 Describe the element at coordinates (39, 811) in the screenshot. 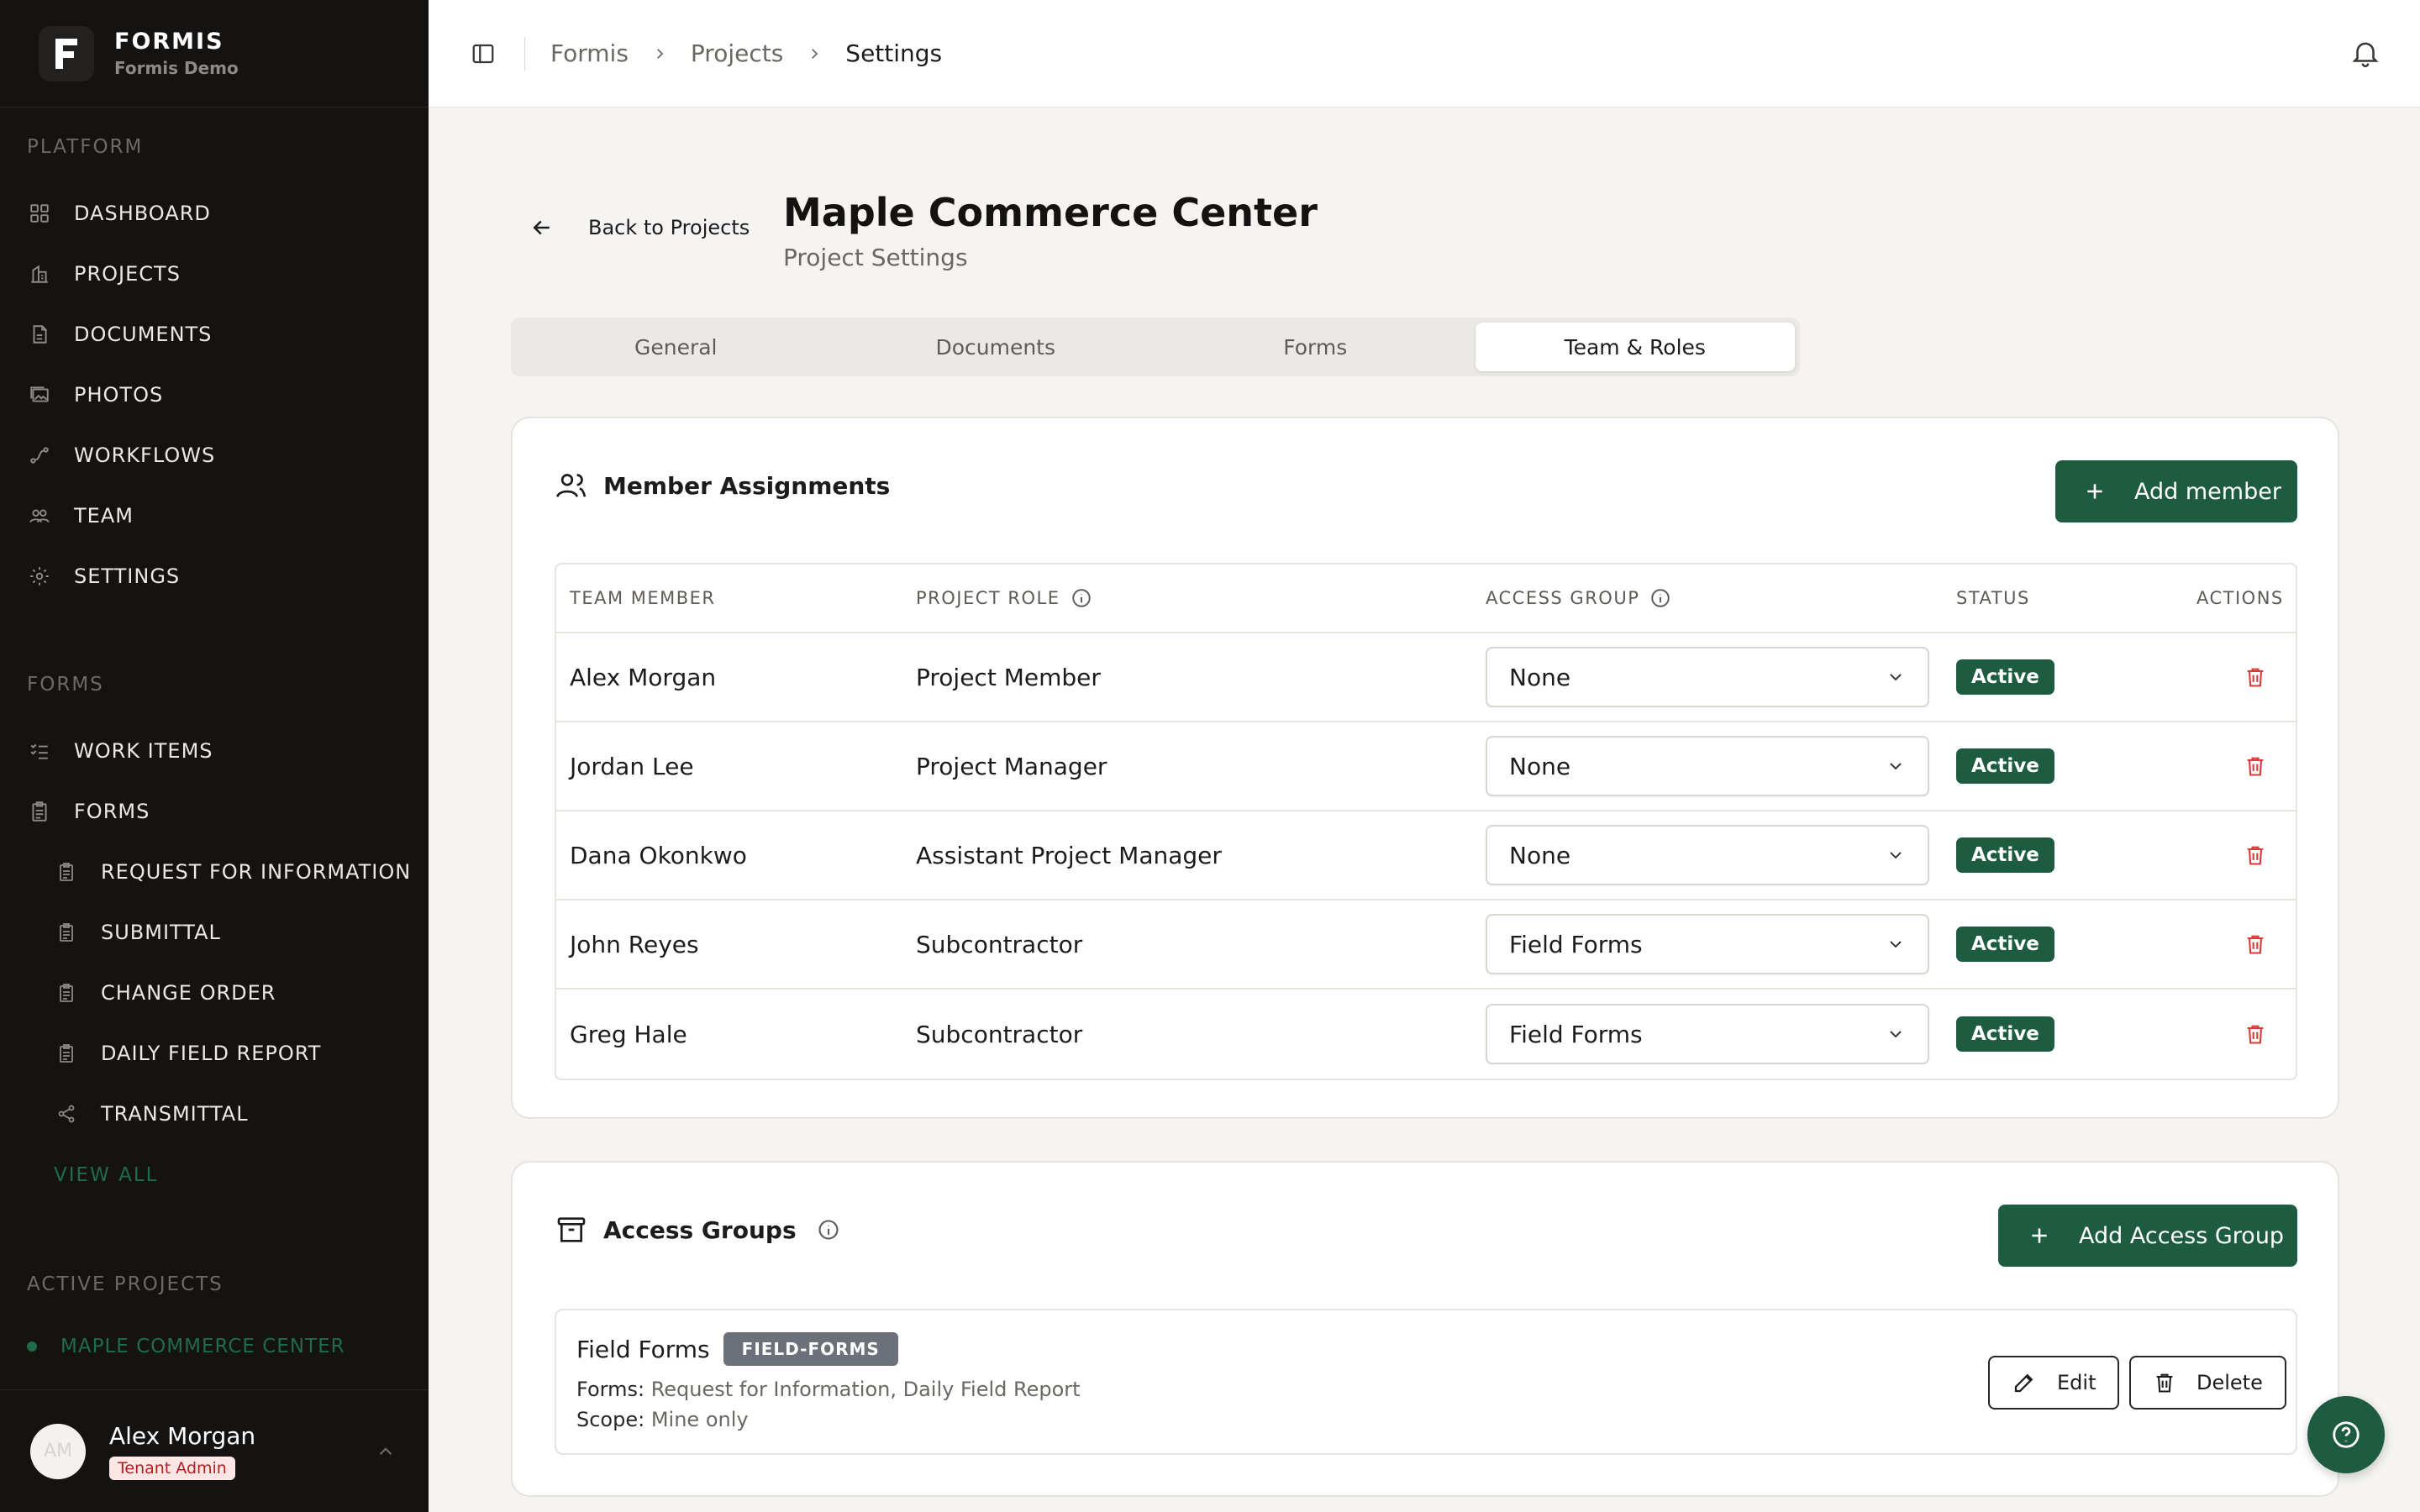

I see `clipboard-icon` at that location.